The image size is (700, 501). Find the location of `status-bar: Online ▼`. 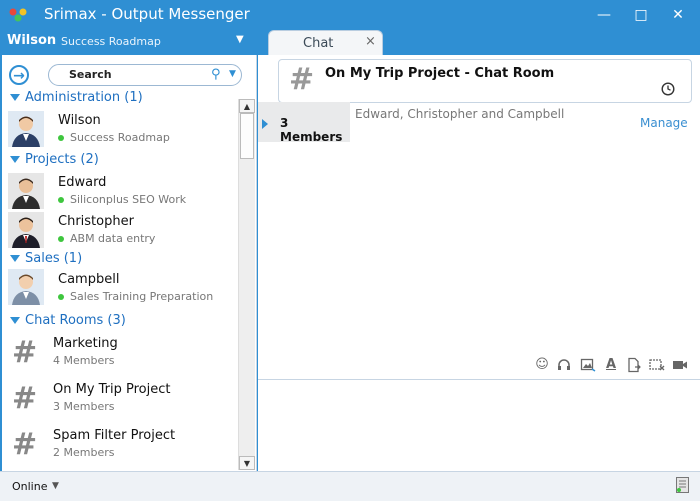

status-bar: Online ▼ is located at coordinates (350, 486).